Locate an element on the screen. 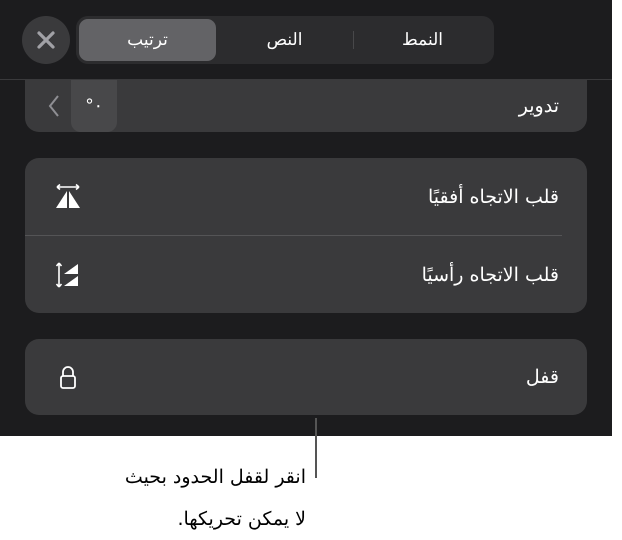 This screenshot has width=622, height=540. flip-option: قلب الاتجاه أفقيًا is located at coordinates (321, 197).